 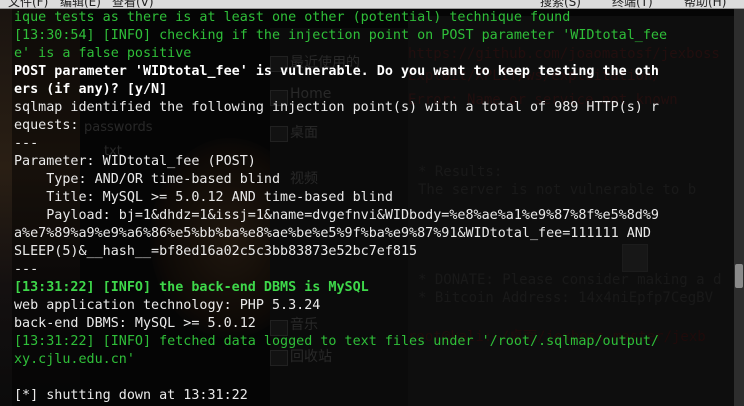 What do you see at coordinates (80, 4) in the screenshot?
I see `menu-edit: 编辑(E)` at bounding box center [80, 4].